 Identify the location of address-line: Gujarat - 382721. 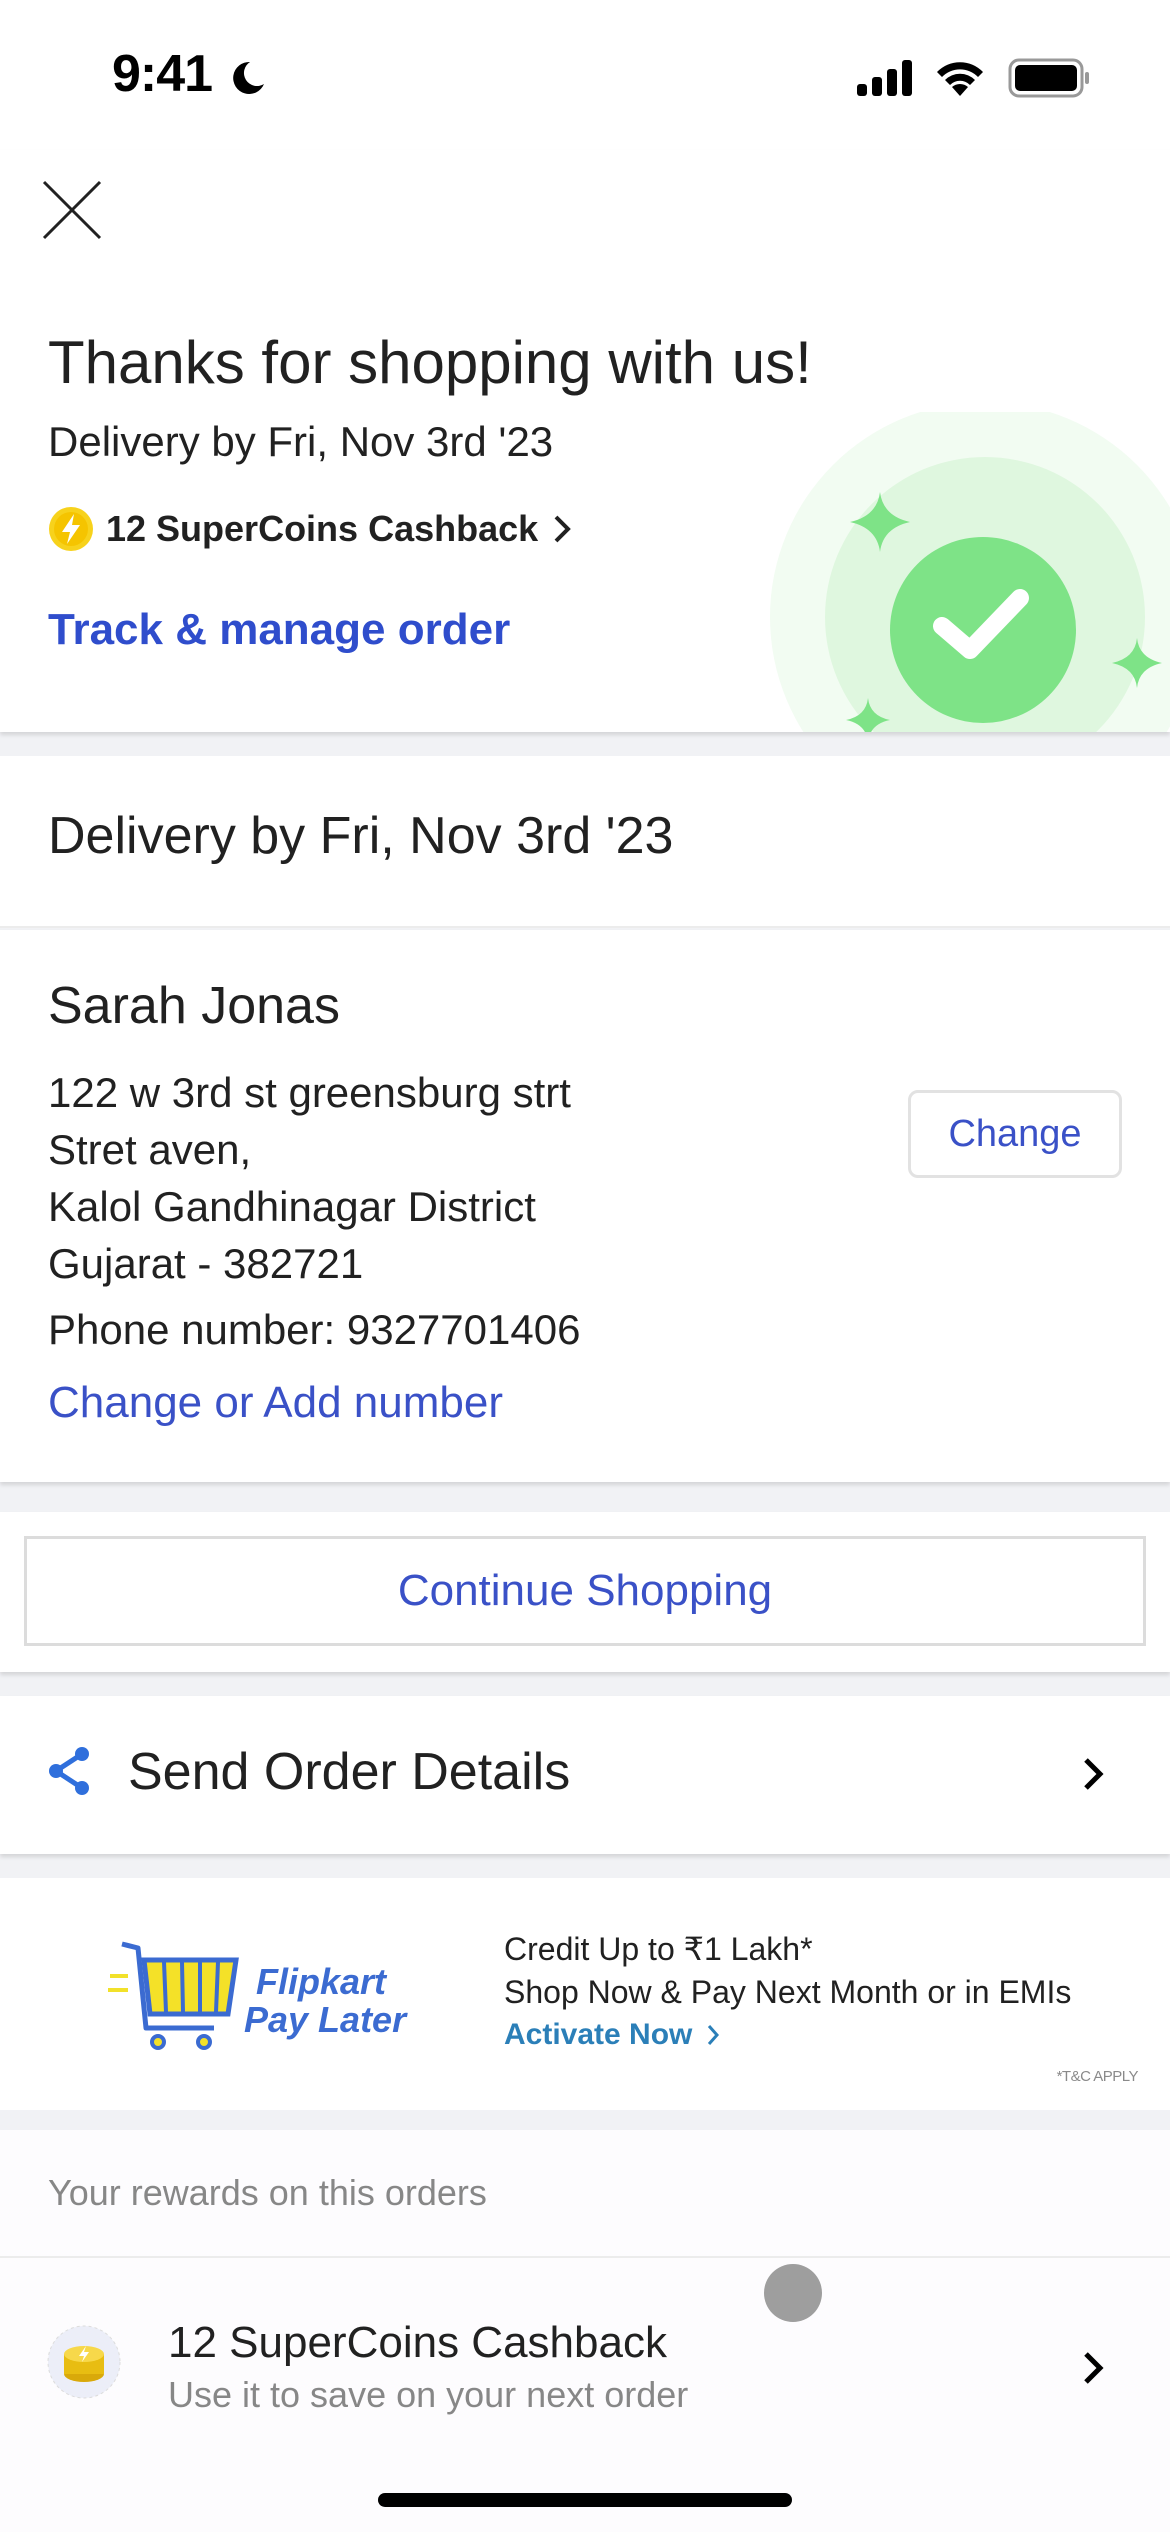
(206, 1263).